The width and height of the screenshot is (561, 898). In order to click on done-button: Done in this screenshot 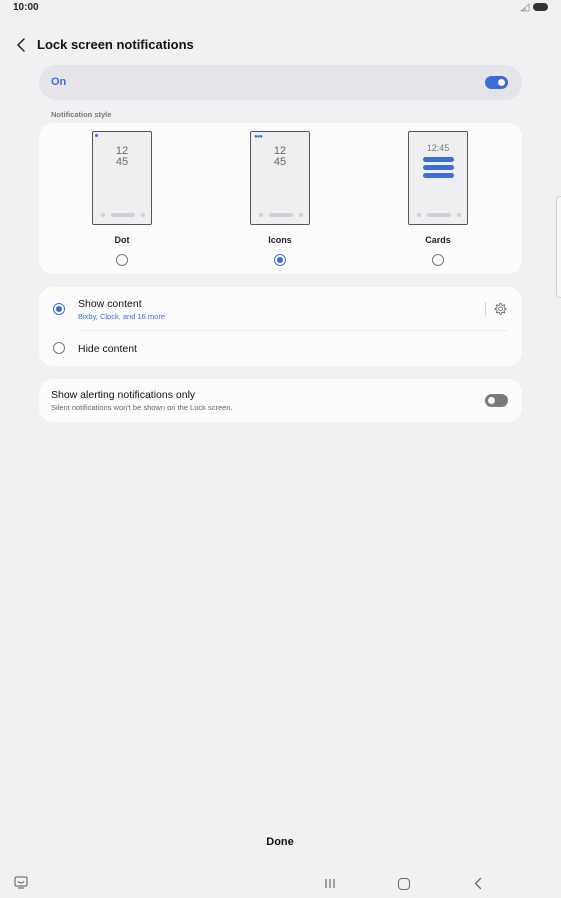, I will do `click(280, 845)`.